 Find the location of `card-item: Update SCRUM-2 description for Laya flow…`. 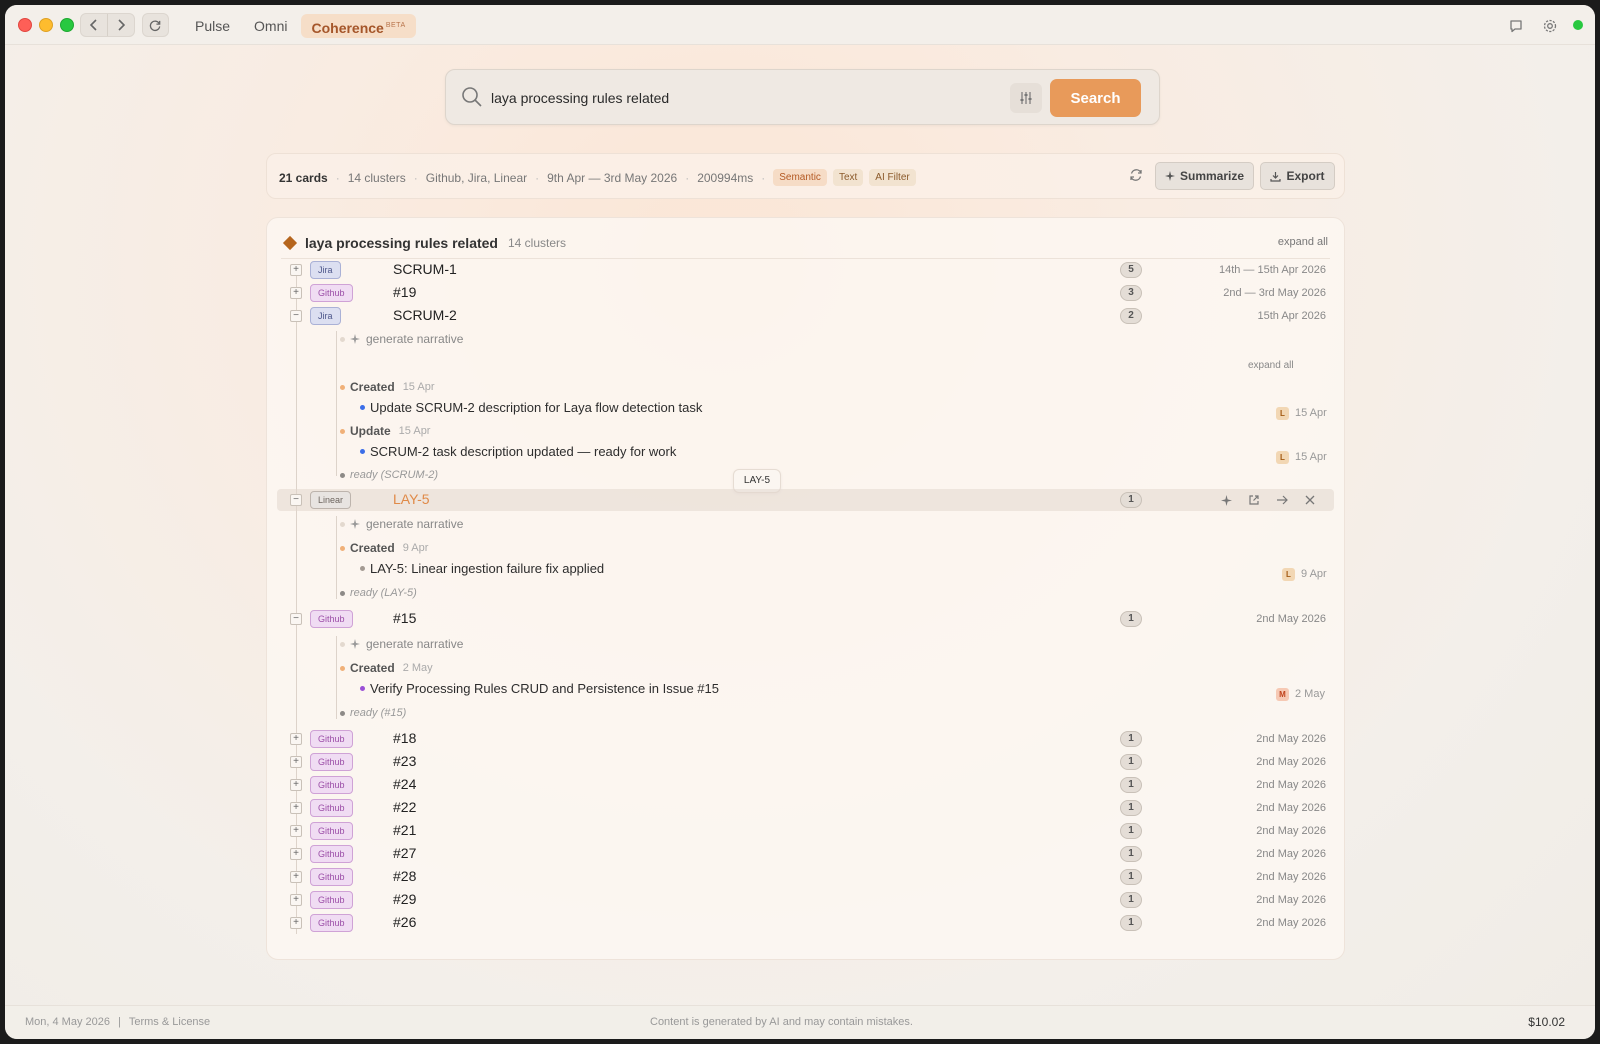

card-item: Update SCRUM-2 description for Laya flow… is located at coordinates (531, 407).